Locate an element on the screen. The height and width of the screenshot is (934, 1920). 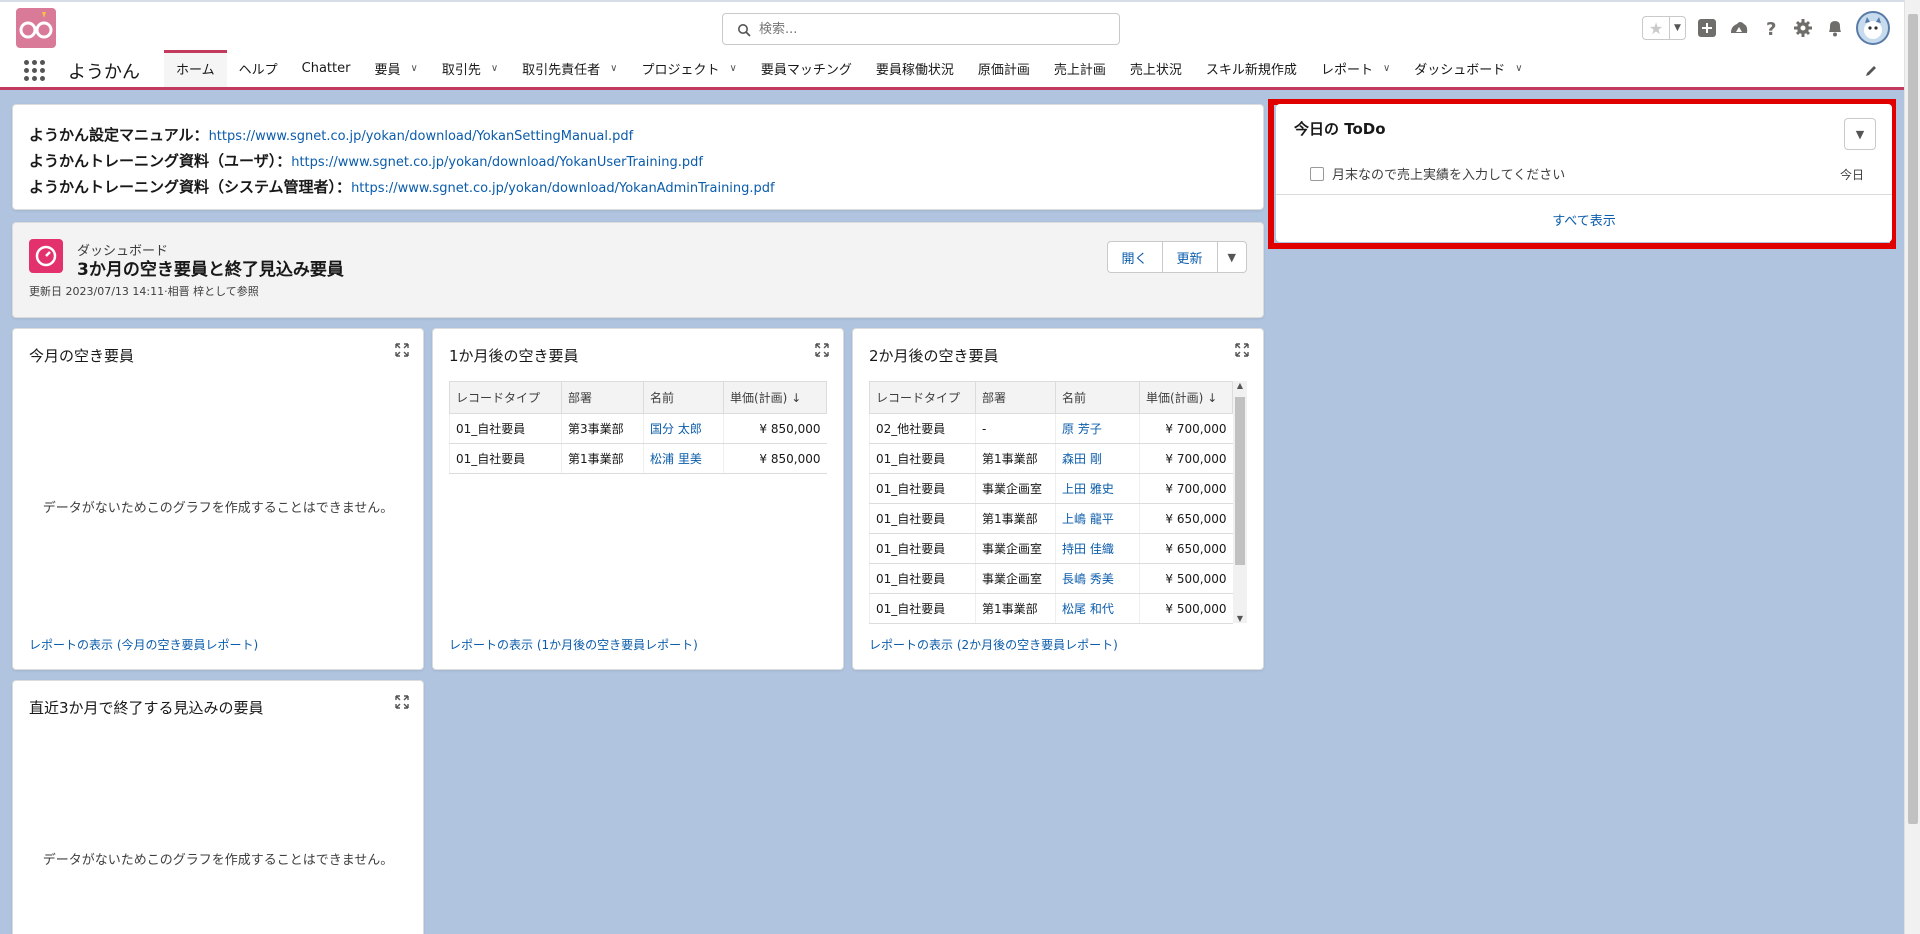
tab-6: プロジェクト ∨ is located at coordinates (689, 68).